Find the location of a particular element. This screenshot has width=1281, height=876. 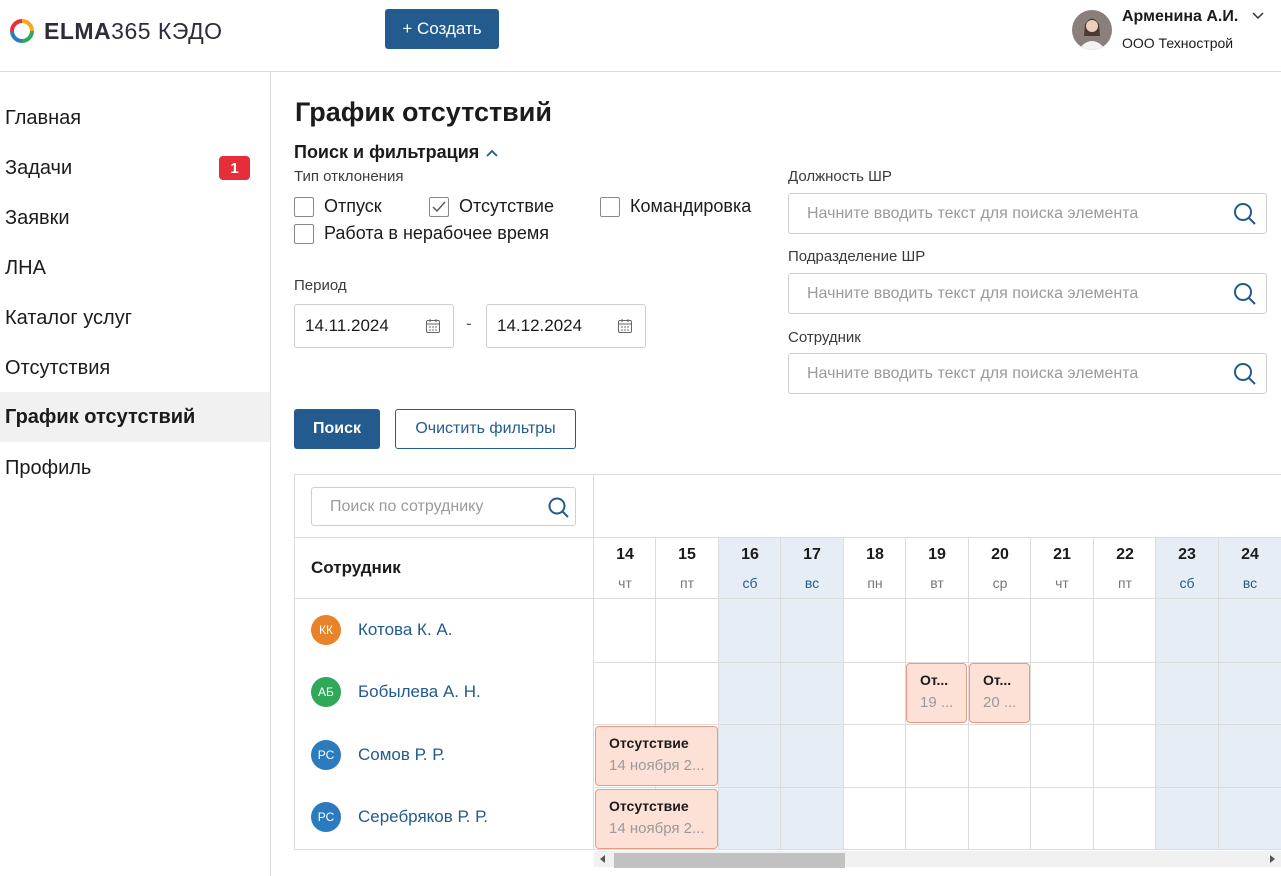

sidebar-item-tasks: Задачи 1 is located at coordinates (135, 168).